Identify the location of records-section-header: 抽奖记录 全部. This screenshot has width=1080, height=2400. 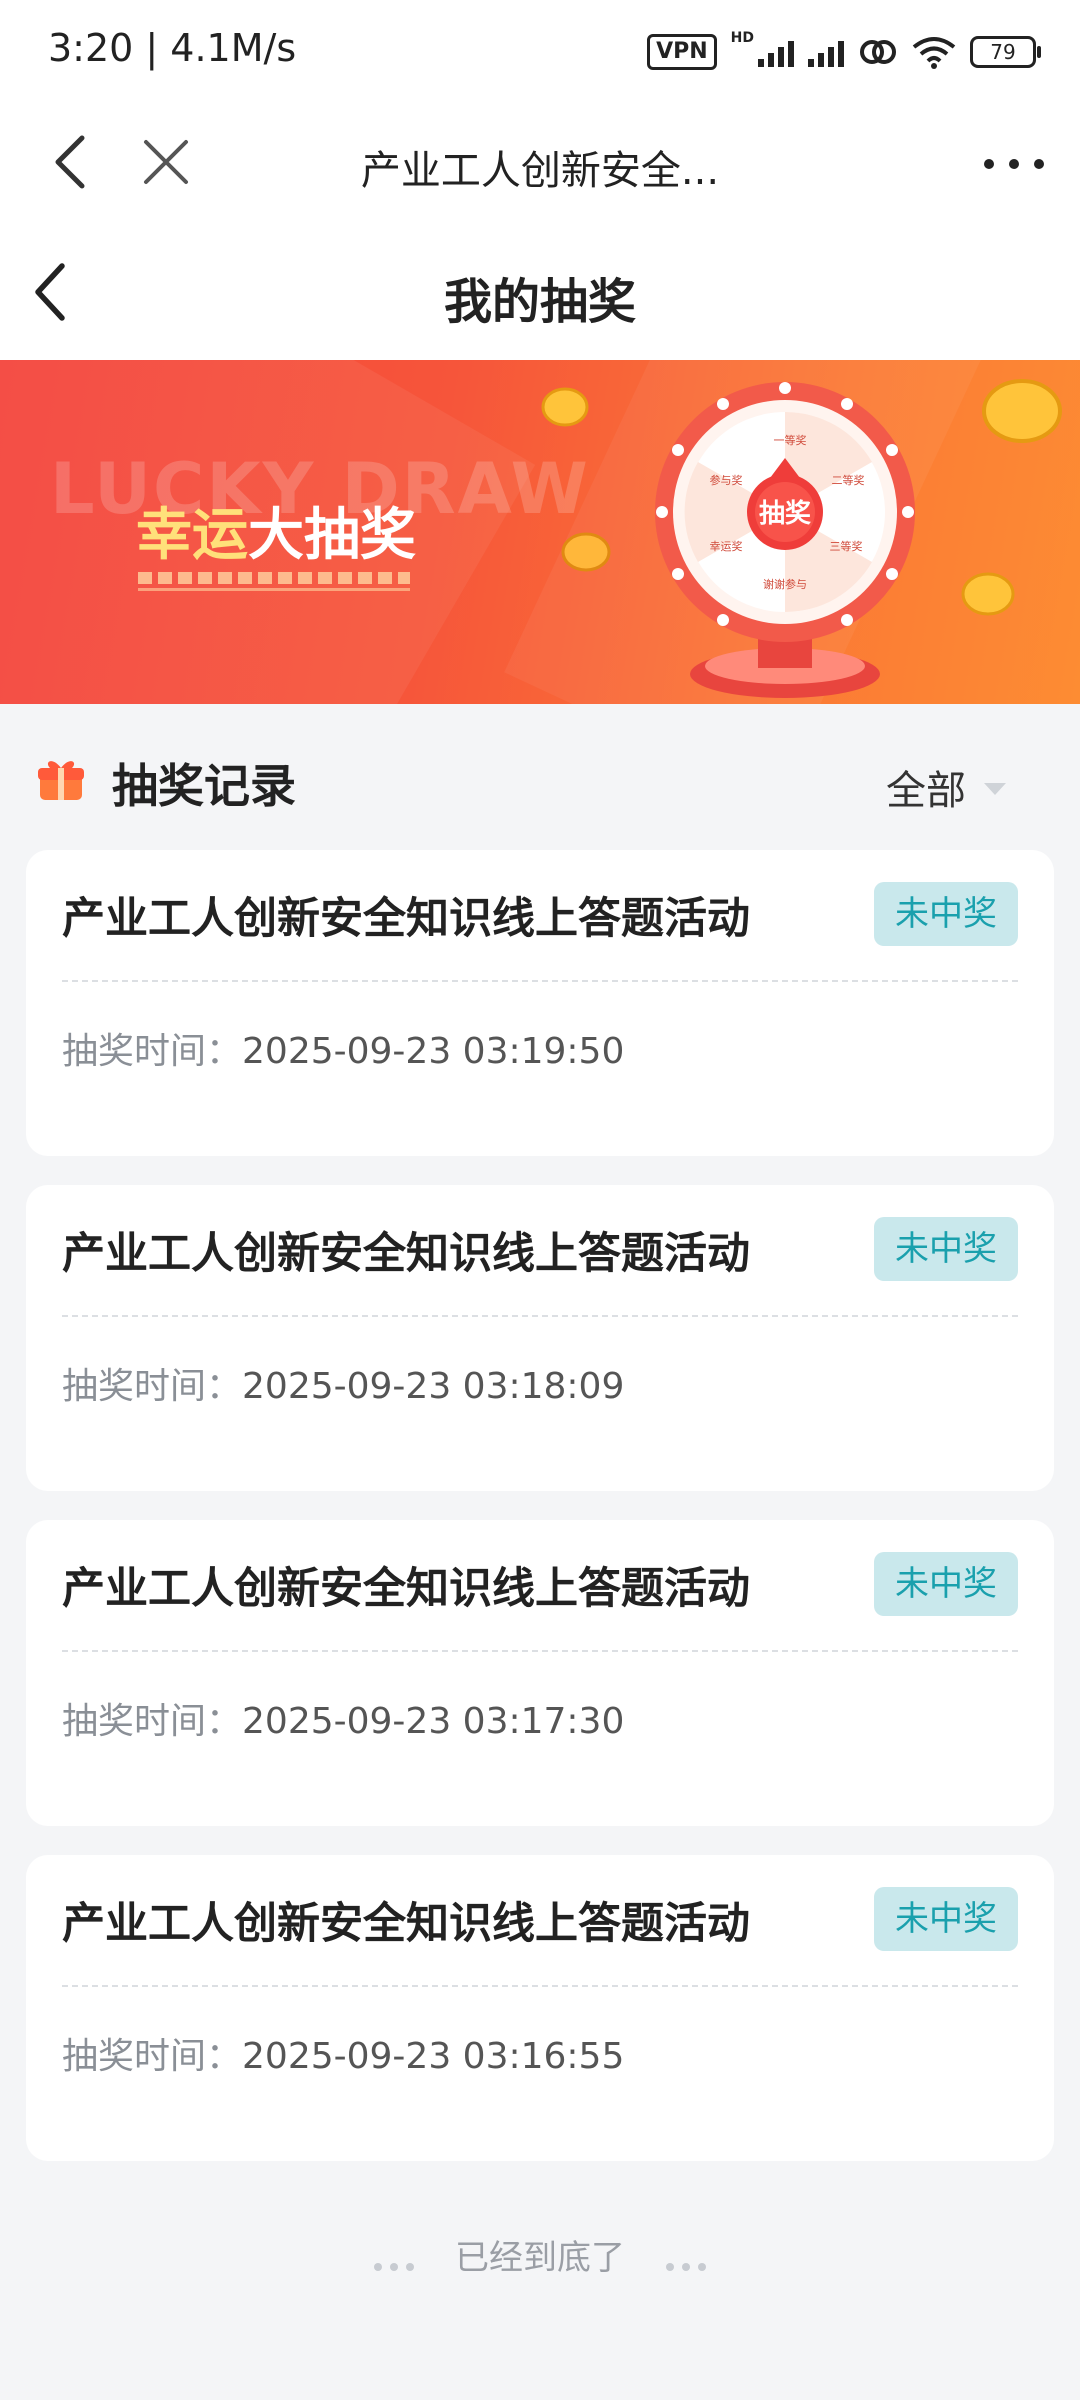
(540, 776).